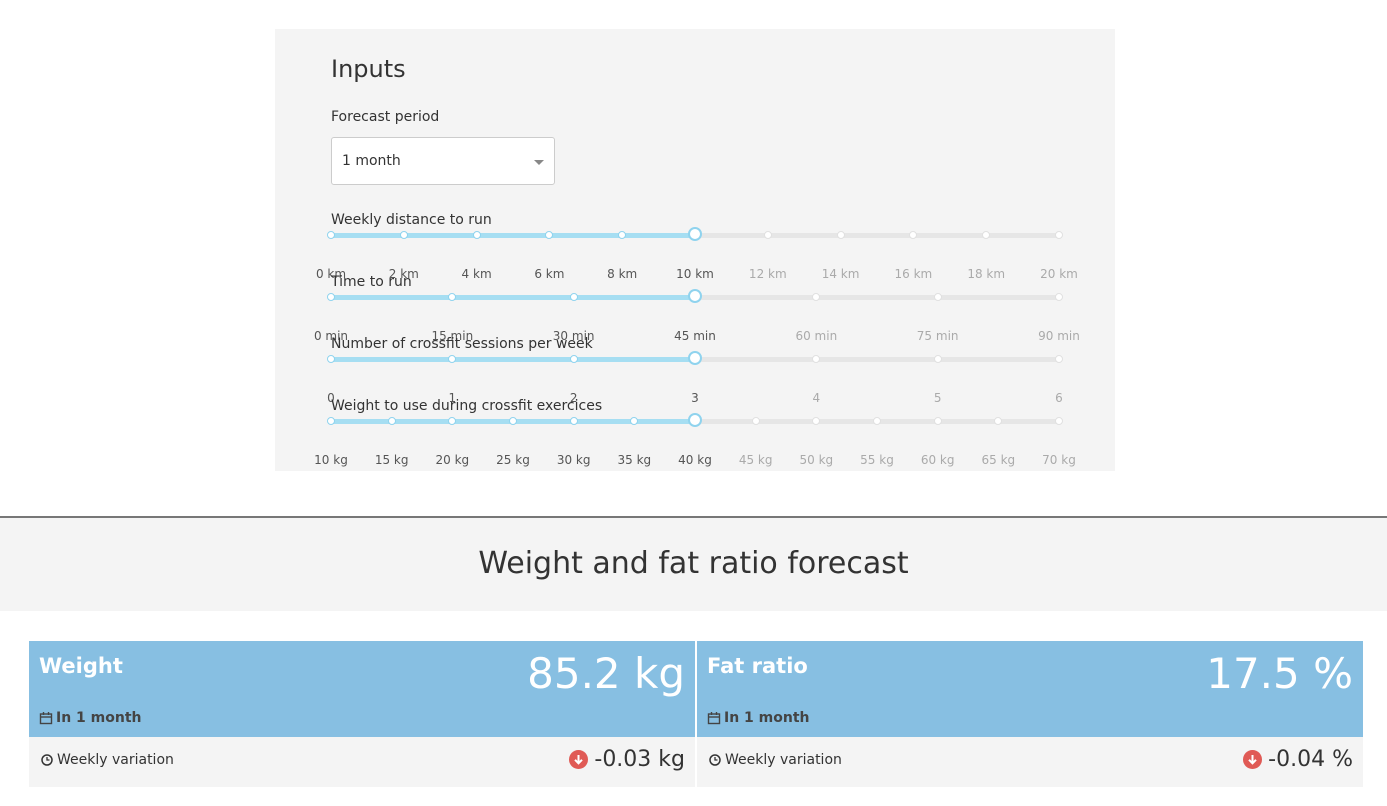  I want to click on card-value: 85.2 kg, so click(606, 673).